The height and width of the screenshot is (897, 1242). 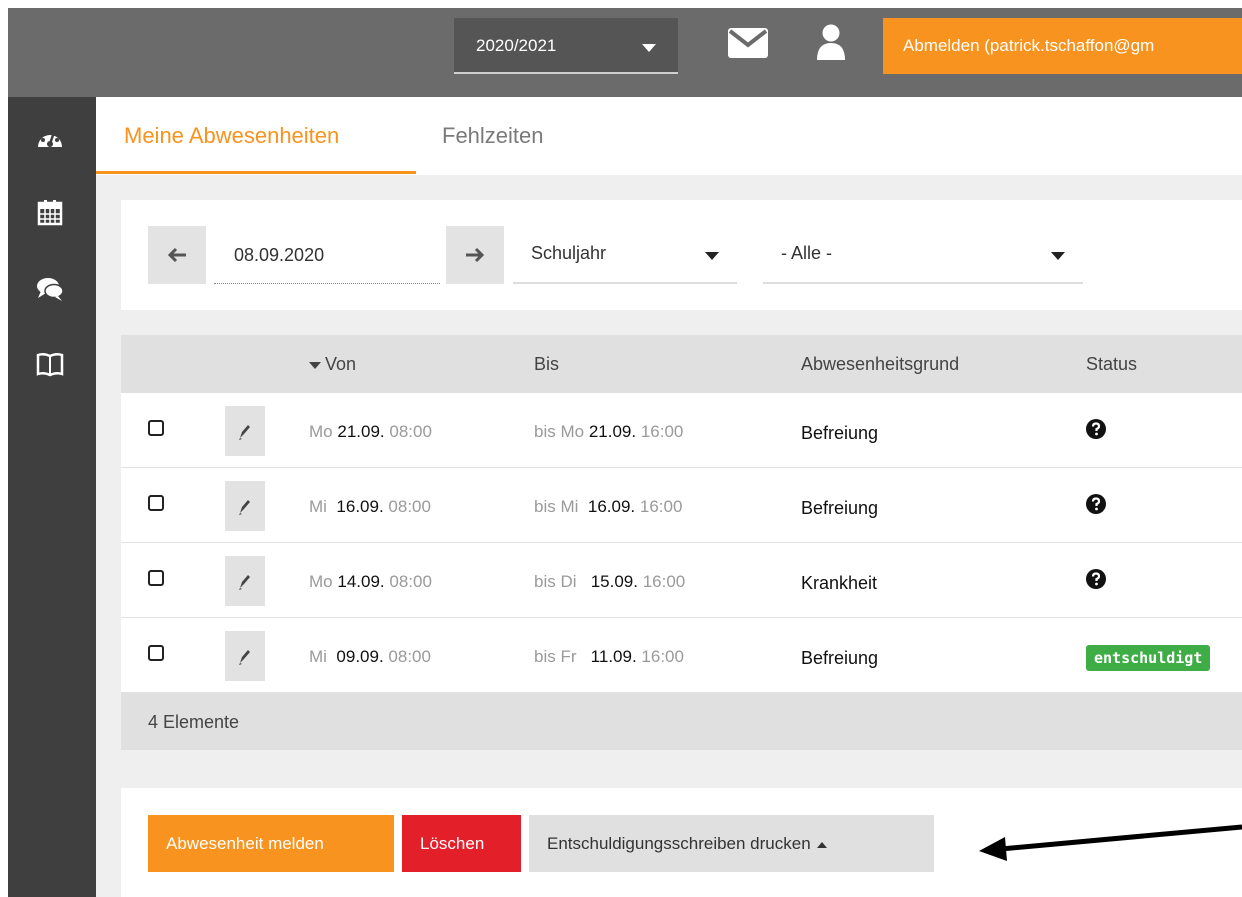 I want to click on from-cell: Mo 14.09. 08:00, so click(x=370, y=582).